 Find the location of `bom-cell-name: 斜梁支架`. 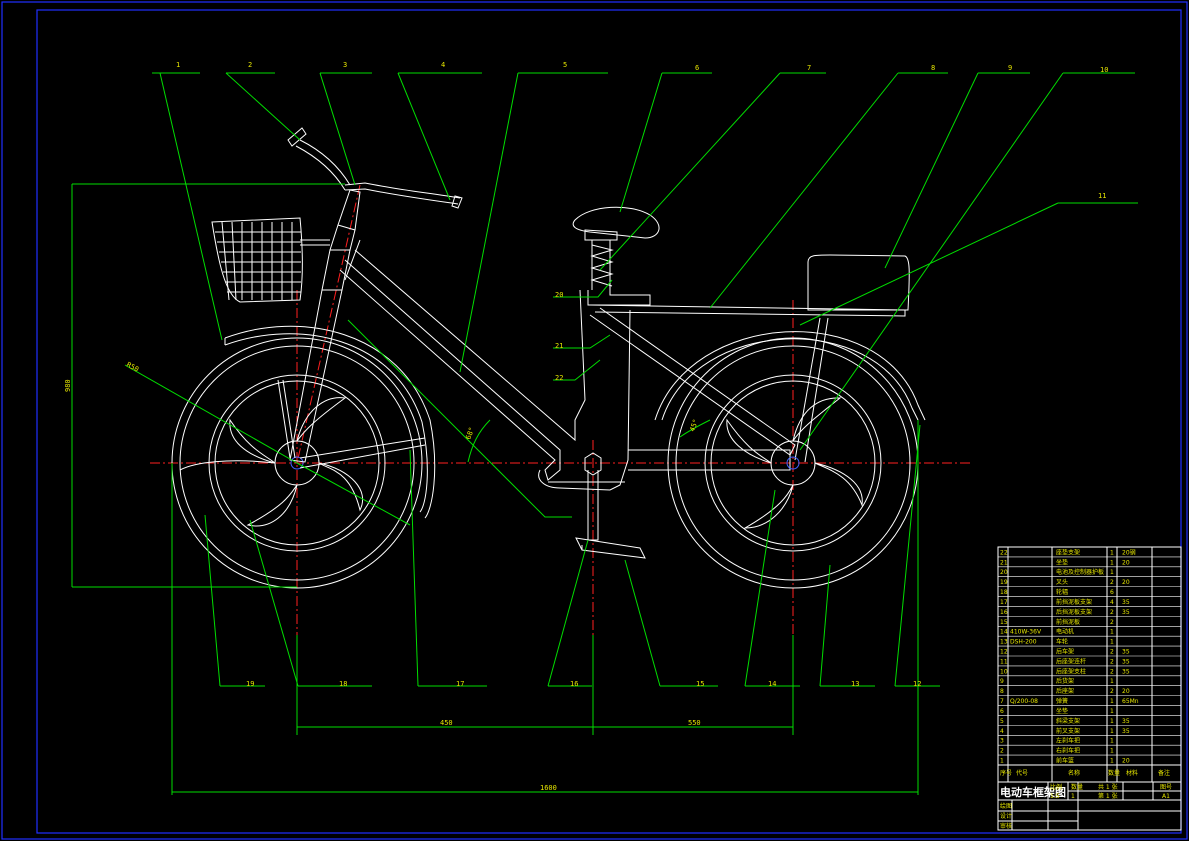

bom-cell-name: 斜梁支架 is located at coordinates (1068, 721).